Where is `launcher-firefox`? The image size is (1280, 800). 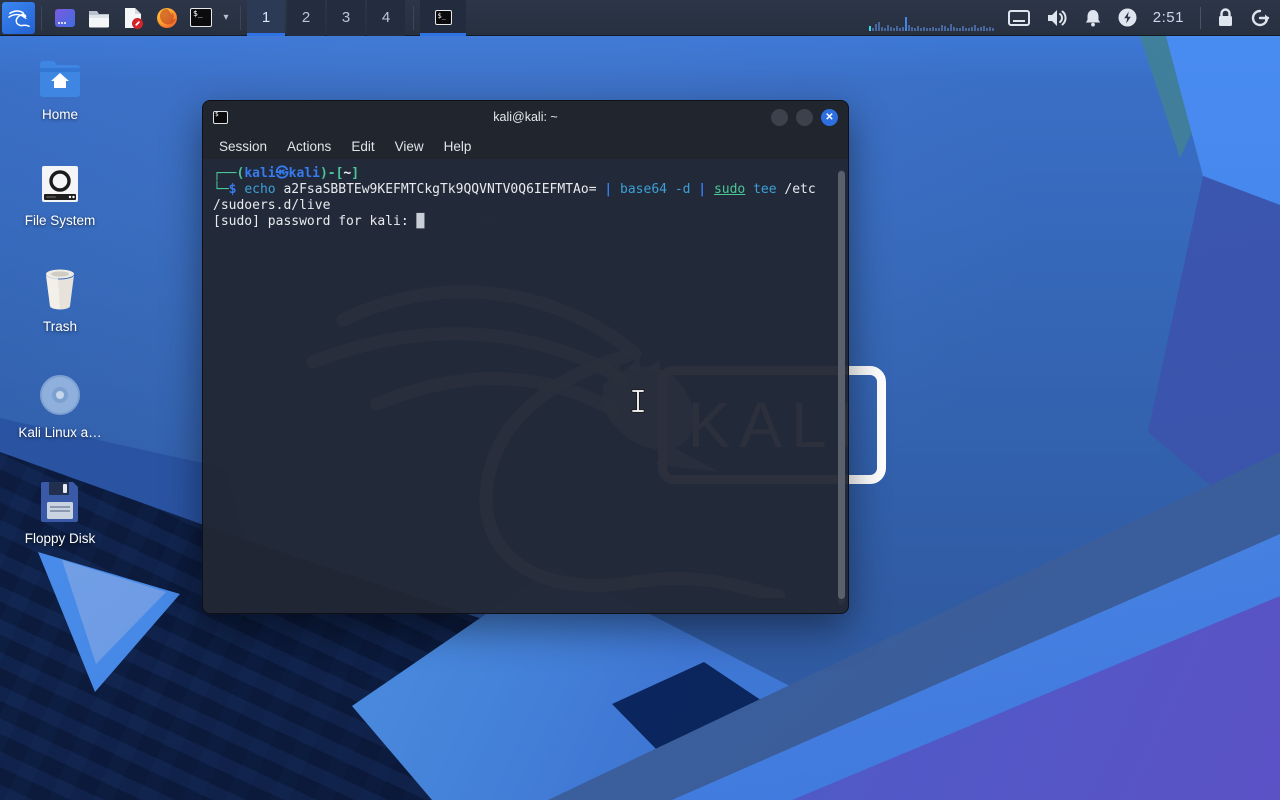
launcher-firefox is located at coordinates (167, 18).